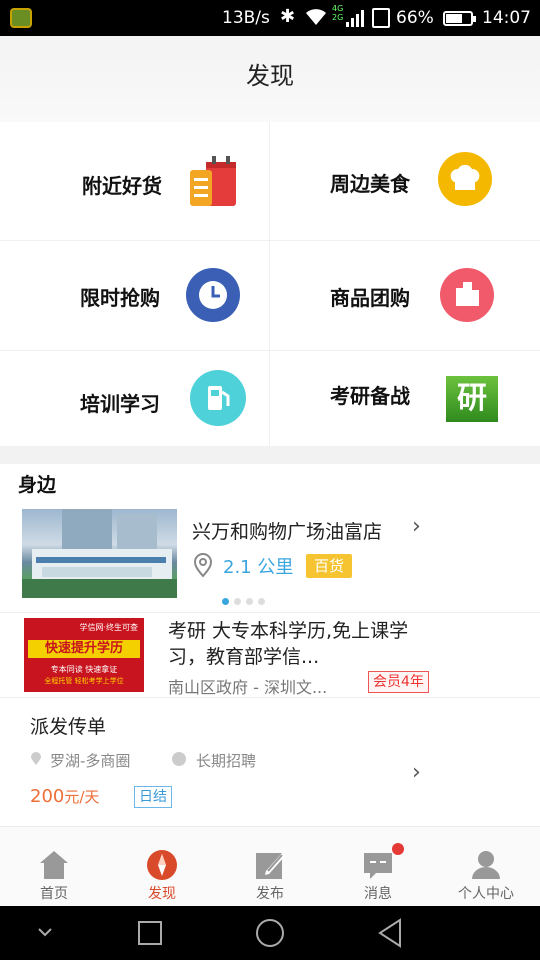 The width and height of the screenshot is (540, 960). Describe the element at coordinates (287, 532) in the screenshot. I see `store-name: 兴万和购物广场油富店` at that location.